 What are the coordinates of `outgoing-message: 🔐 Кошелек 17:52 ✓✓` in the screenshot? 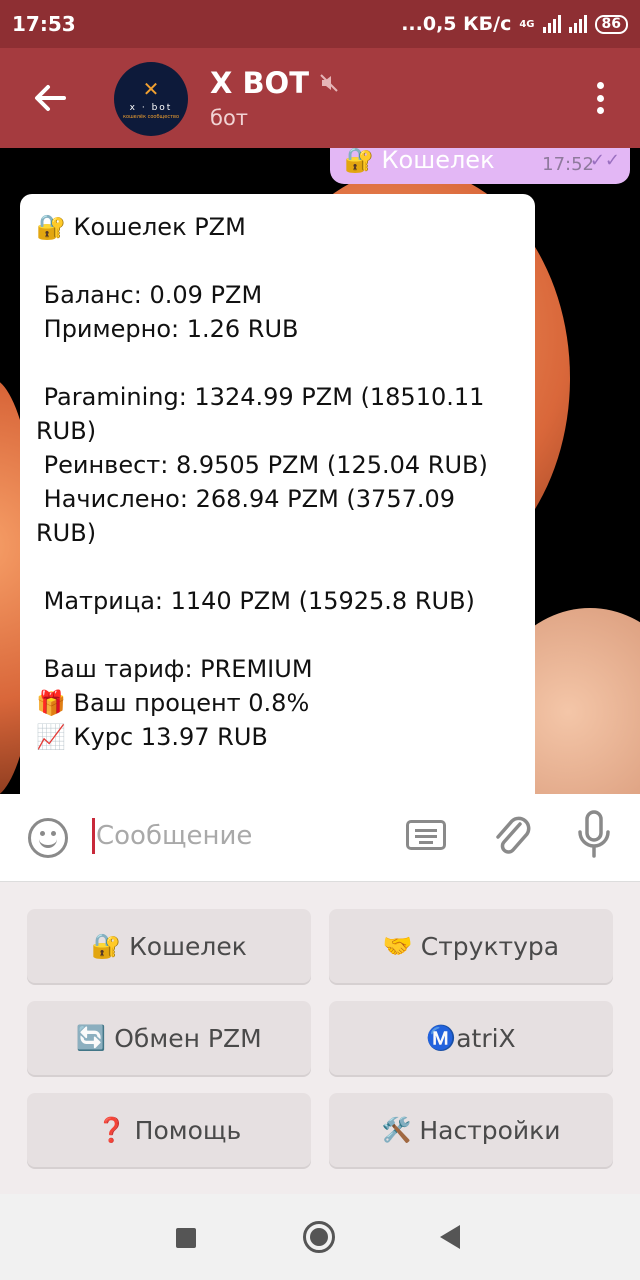 It's located at (480, 166).